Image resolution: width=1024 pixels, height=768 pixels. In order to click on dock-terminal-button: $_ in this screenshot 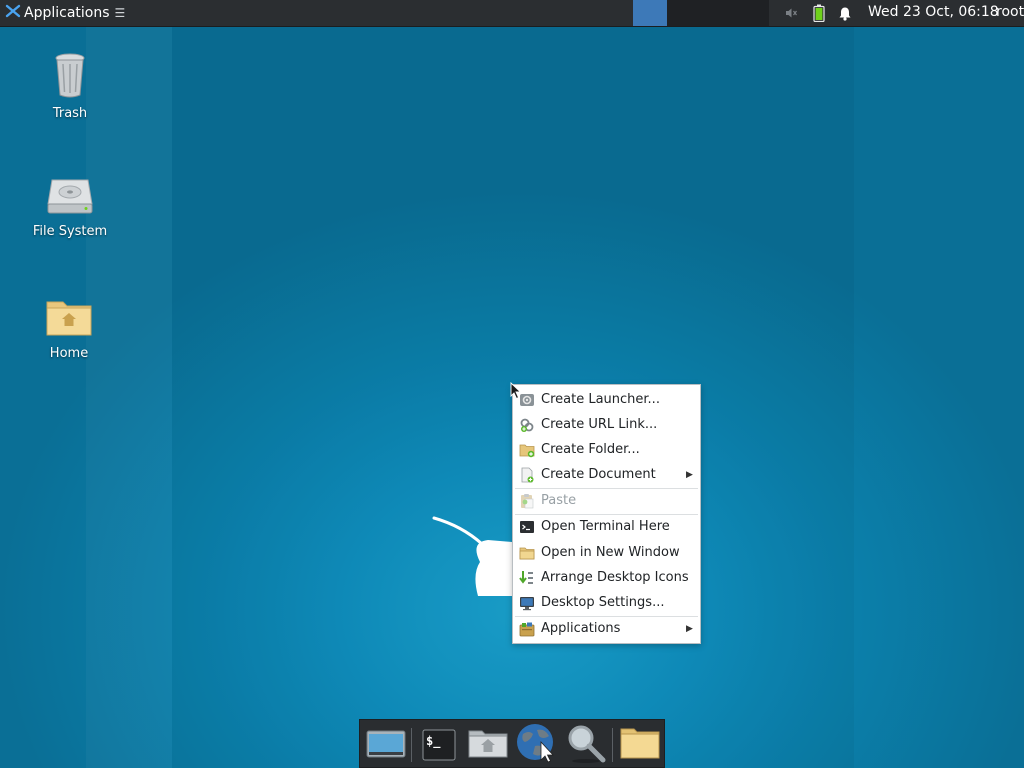, I will do `click(439, 745)`.